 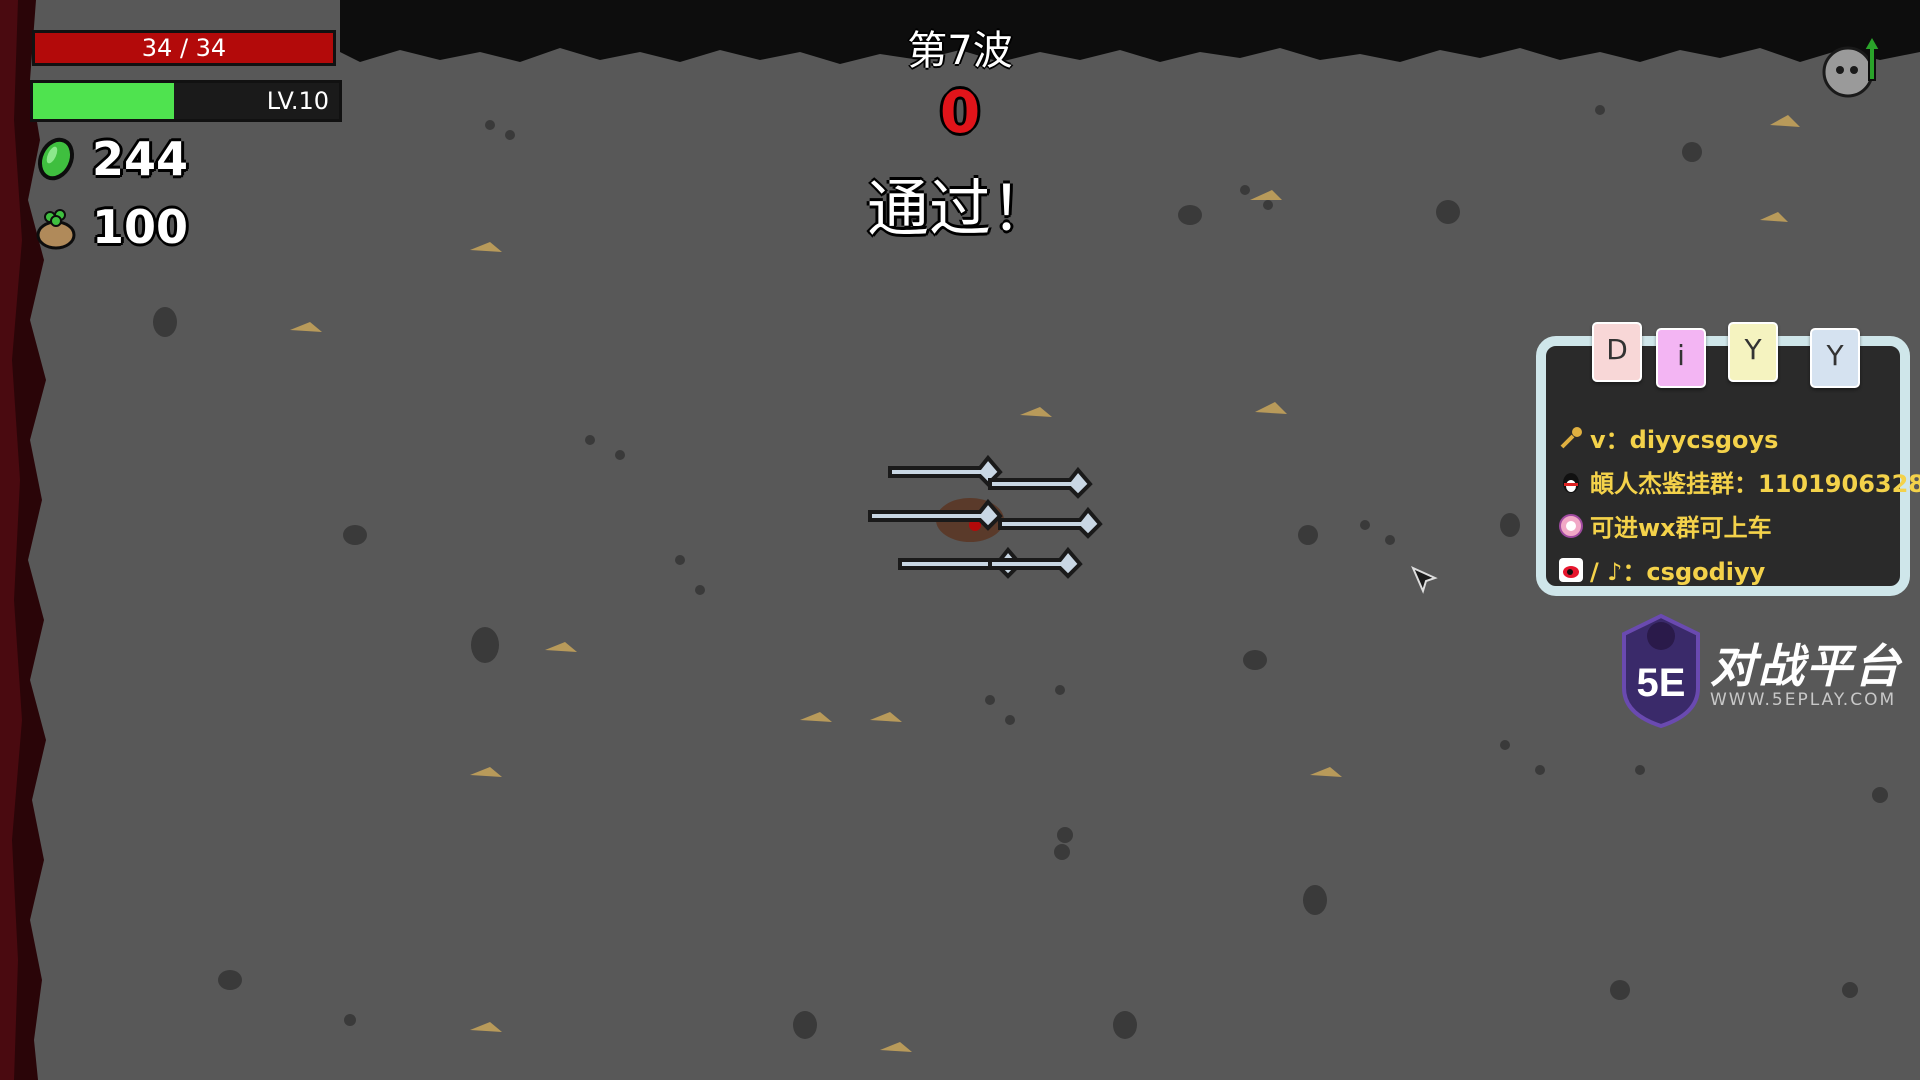 I want to click on brand-url: WWW.5EPLAY.COM, so click(x=1803, y=700).